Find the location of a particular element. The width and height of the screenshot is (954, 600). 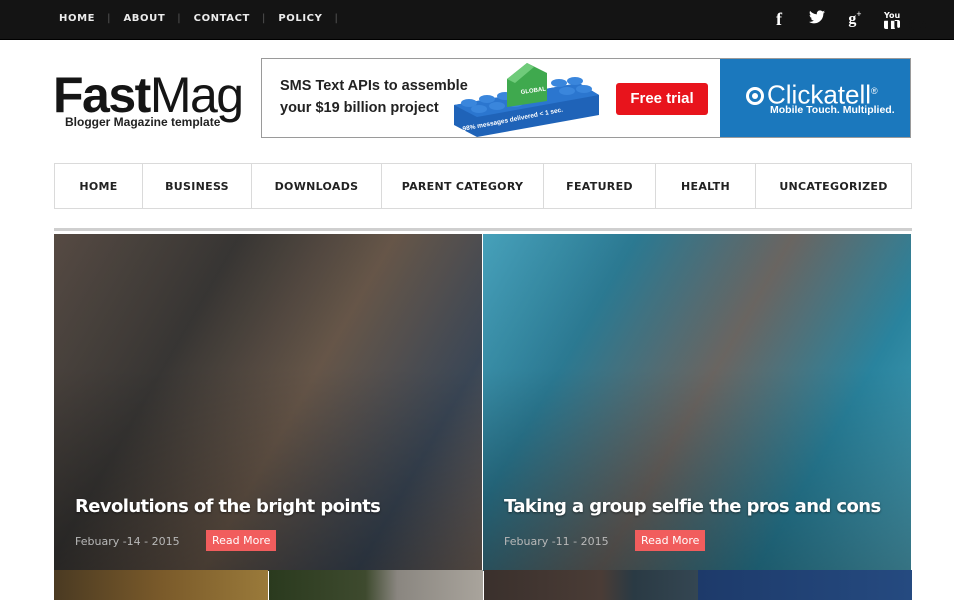

google-plus-icon: g+ is located at coordinates (855, 19).